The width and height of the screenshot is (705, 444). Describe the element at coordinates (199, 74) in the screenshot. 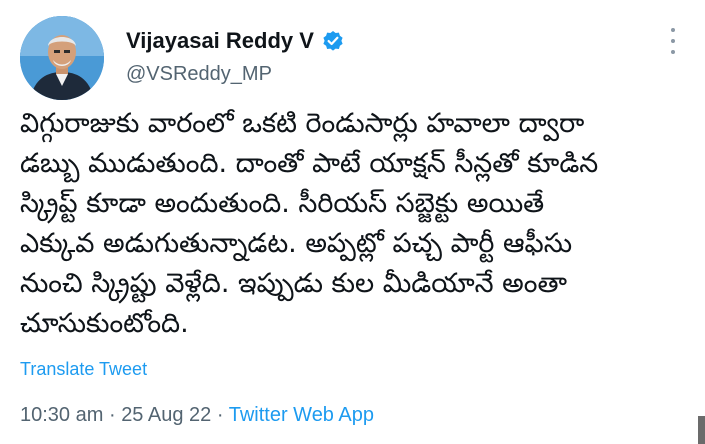

I see `author-handle: @VSReddy_MP` at that location.